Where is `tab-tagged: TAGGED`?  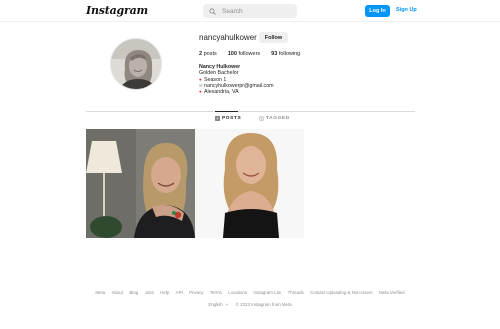
tab-tagged: TAGGED is located at coordinates (274, 118).